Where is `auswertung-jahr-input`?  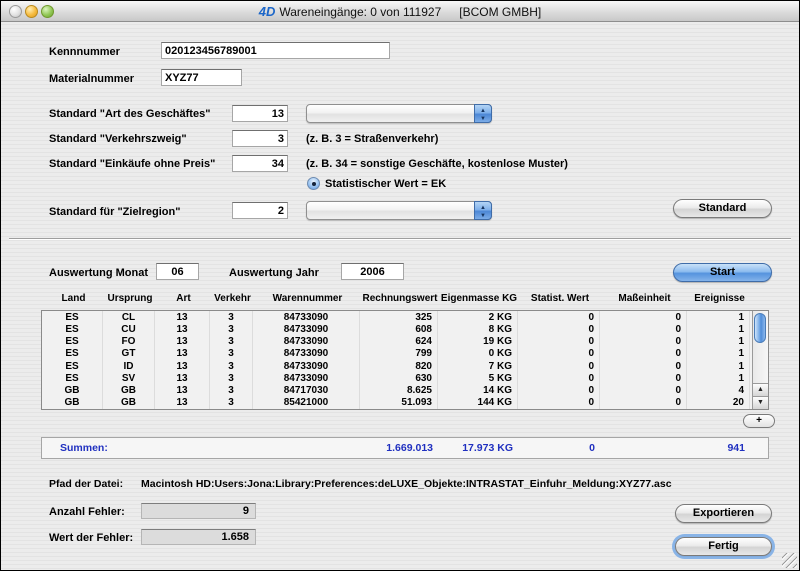 auswertung-jahr-input is located at coordinates (372, 271).